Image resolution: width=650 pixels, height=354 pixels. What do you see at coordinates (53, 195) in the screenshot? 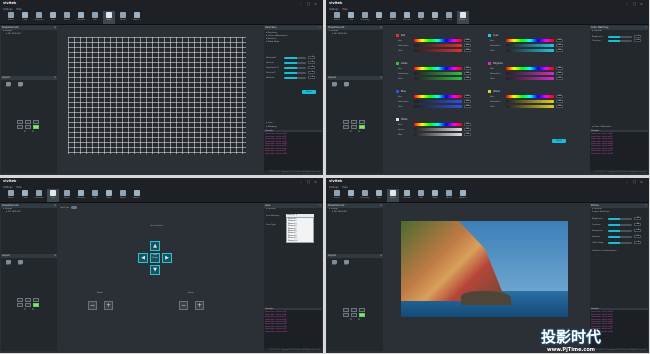
I see `toolbar-lens: Lens` at bounding box center [53, 195].